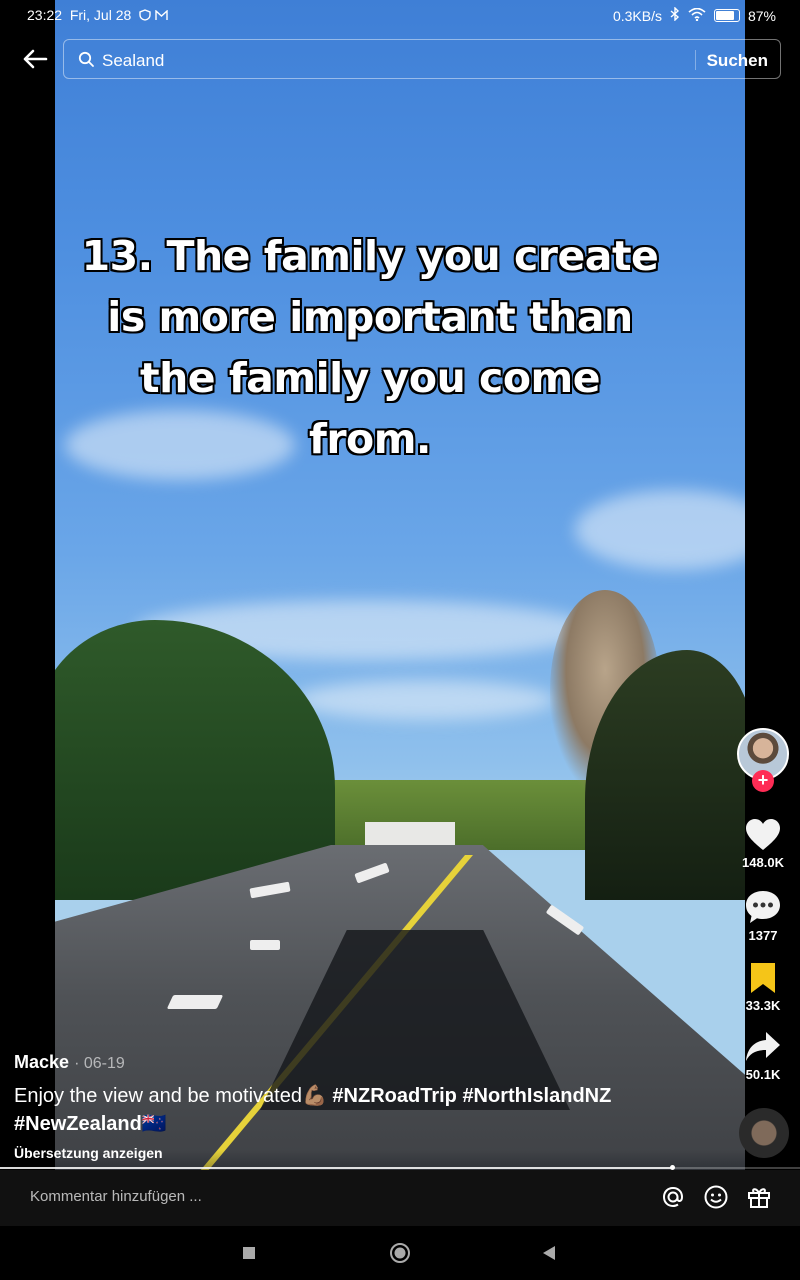  Describe the element at coordinates (35, 59) in the screenshot. I see `back-arrow-icon` at that location.